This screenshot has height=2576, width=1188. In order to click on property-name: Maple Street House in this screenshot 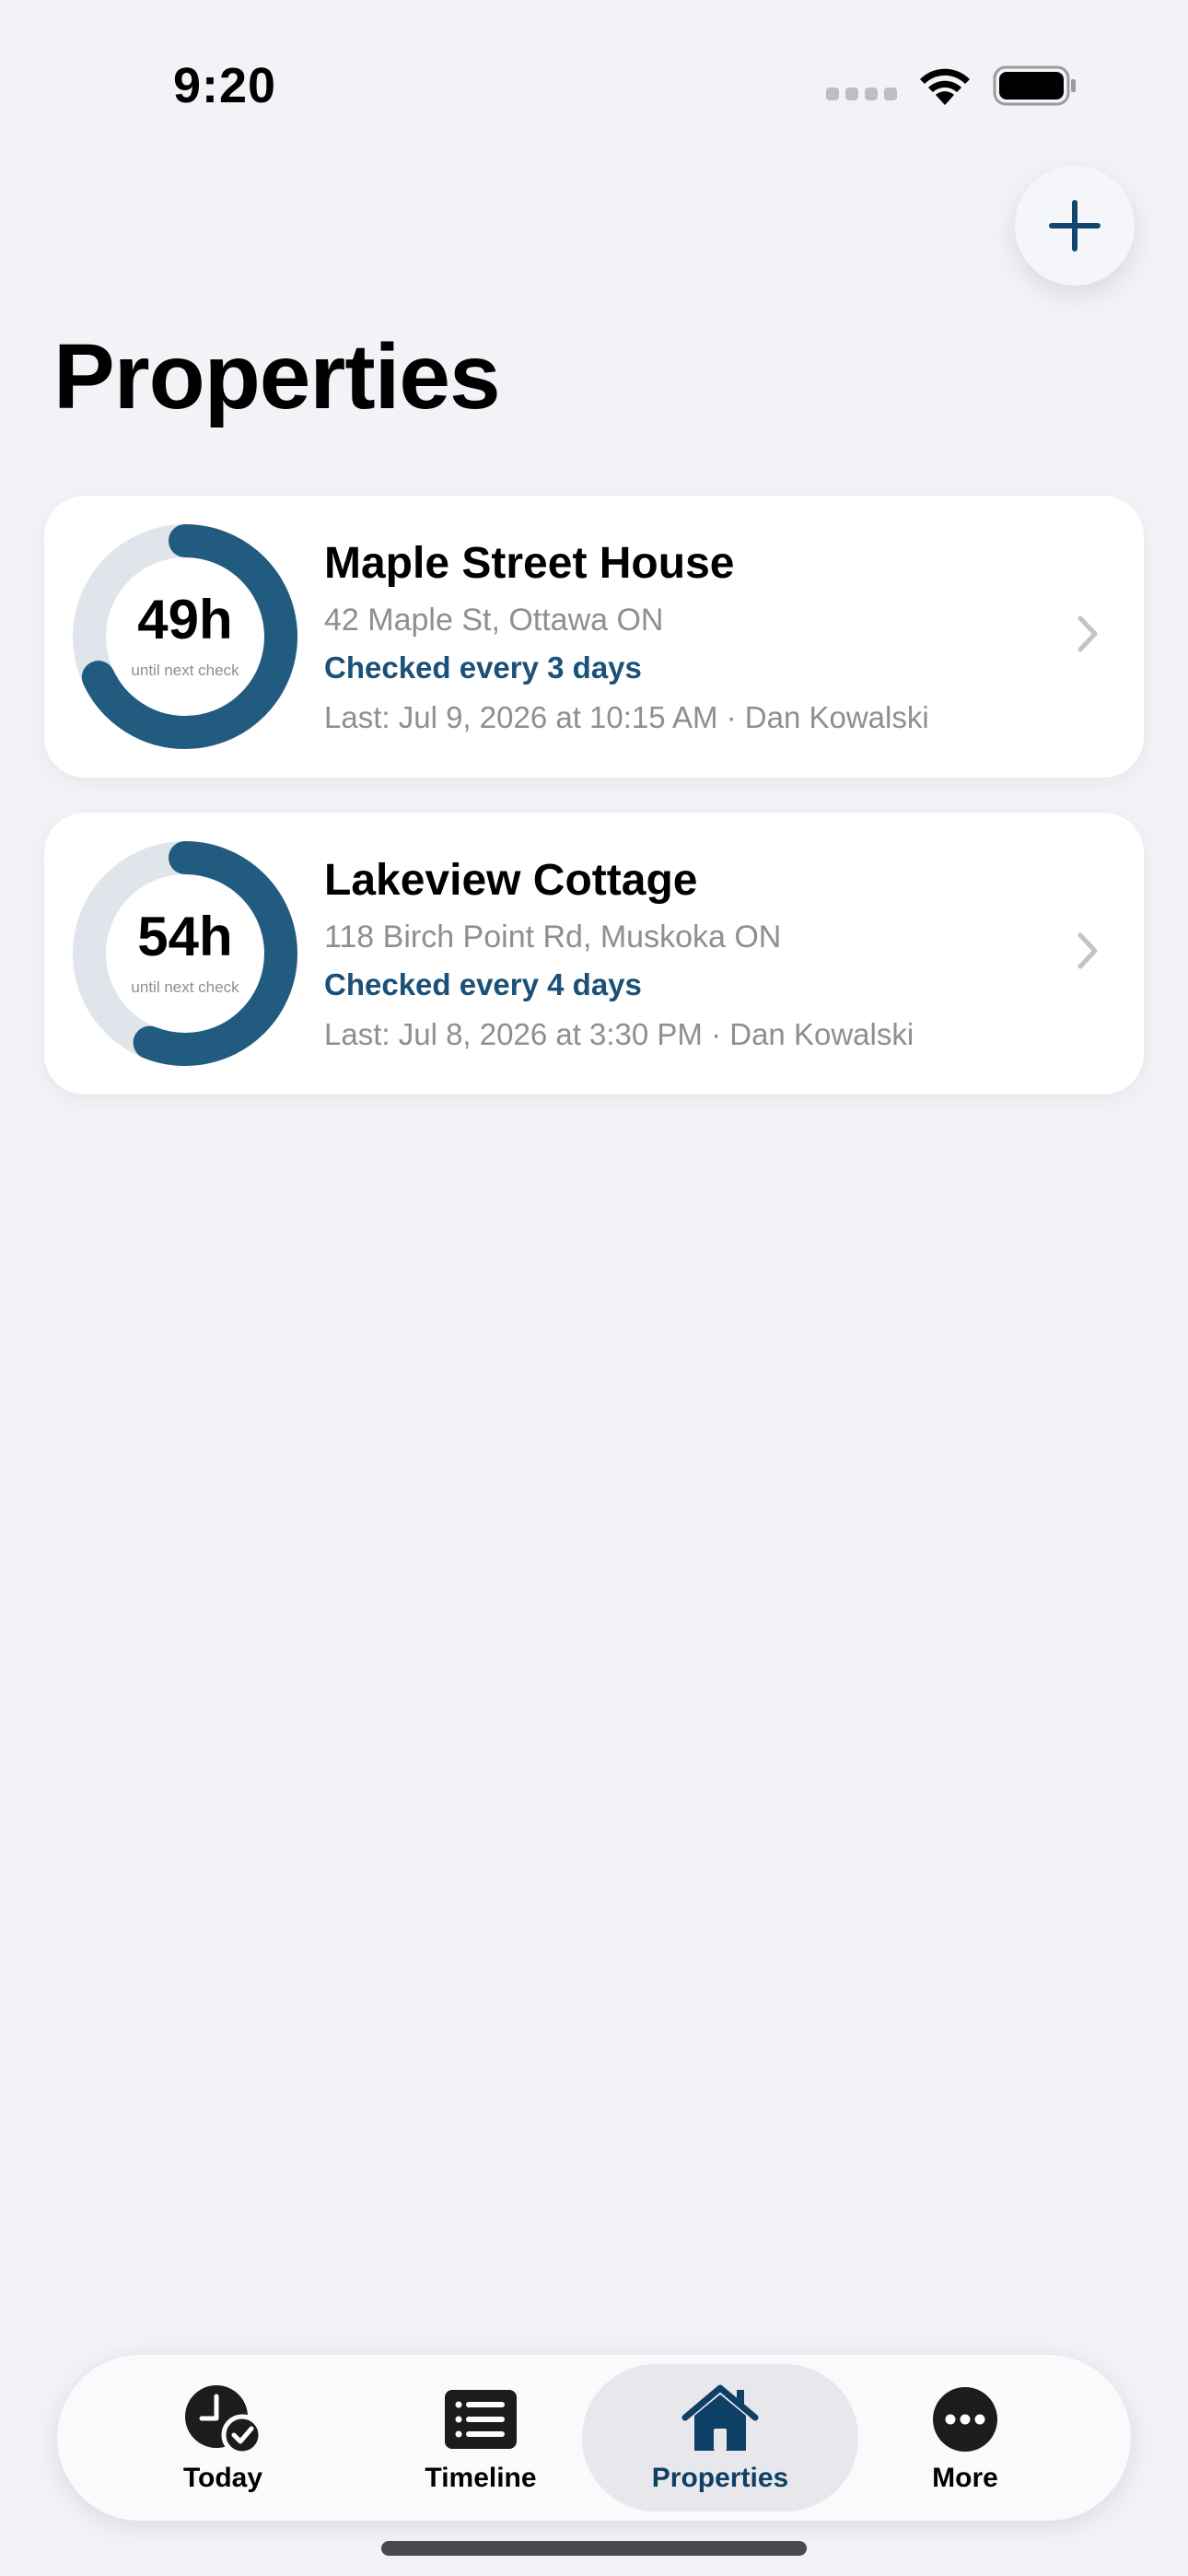, I will do `click(529, 563)`.